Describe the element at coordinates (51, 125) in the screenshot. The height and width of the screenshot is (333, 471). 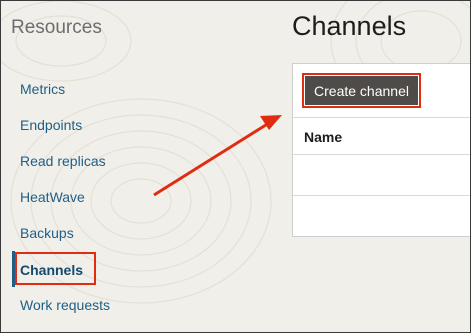
I see `sidebar-item-endpoints: Endpoints` at that location.